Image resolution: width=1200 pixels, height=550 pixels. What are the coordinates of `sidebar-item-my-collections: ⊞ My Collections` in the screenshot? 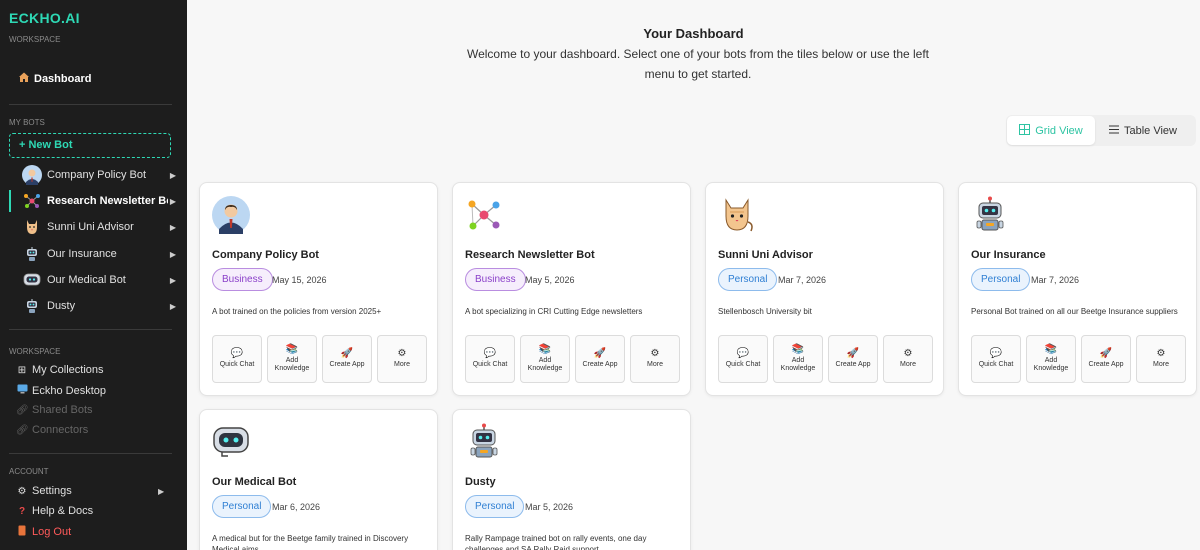 It's located at (60, 370).